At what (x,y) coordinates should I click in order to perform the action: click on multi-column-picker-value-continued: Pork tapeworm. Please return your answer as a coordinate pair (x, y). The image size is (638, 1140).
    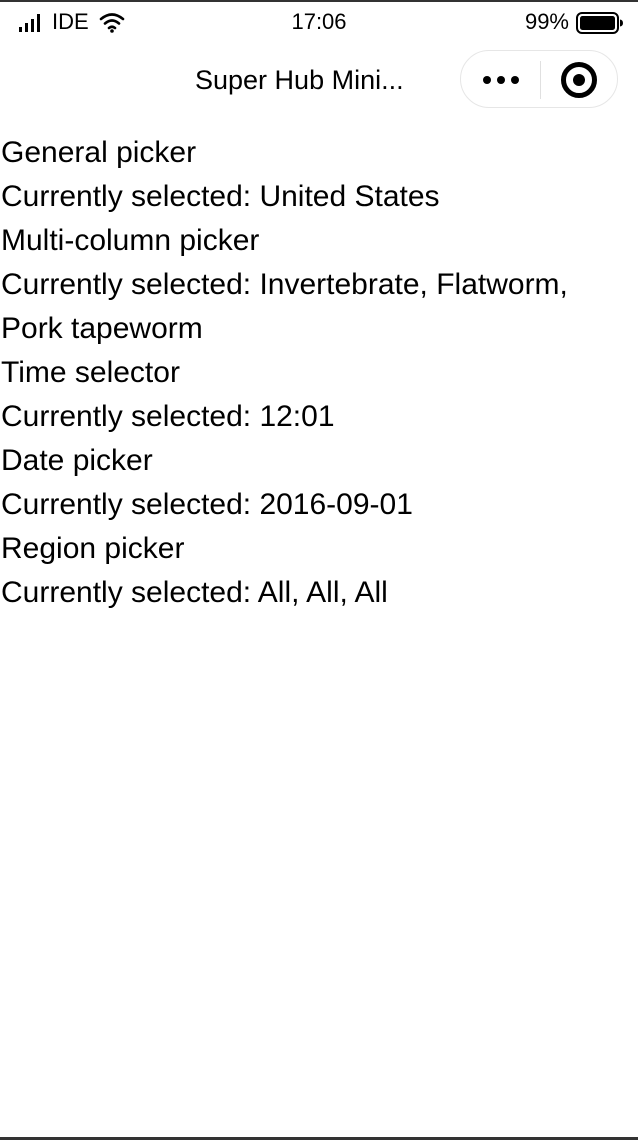
    Looking at the image, I should click on (319, 329).